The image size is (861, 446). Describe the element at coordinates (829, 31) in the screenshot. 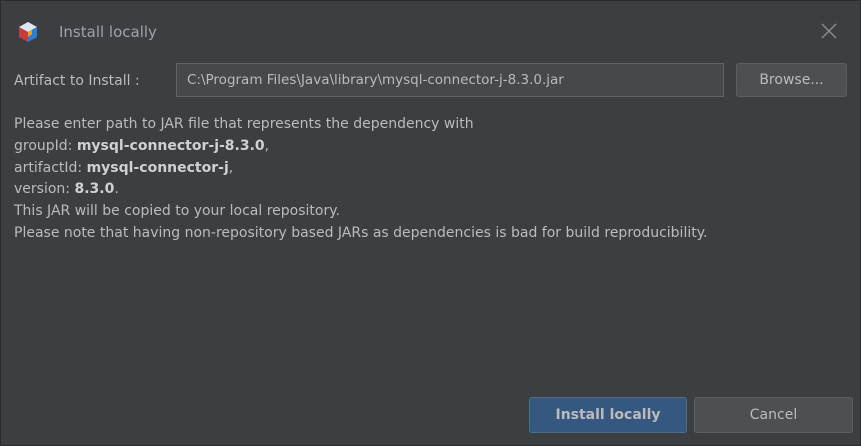

I see `close-icon` at that location.